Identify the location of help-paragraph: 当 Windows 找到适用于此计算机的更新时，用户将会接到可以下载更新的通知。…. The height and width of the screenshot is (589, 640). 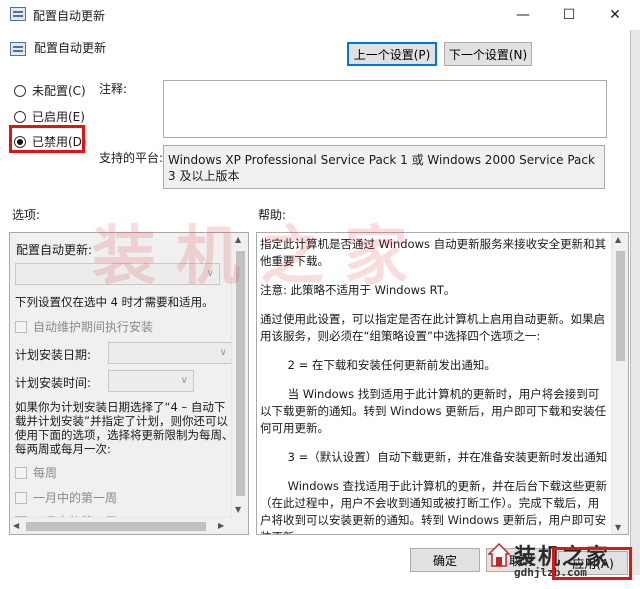
(433, 411).